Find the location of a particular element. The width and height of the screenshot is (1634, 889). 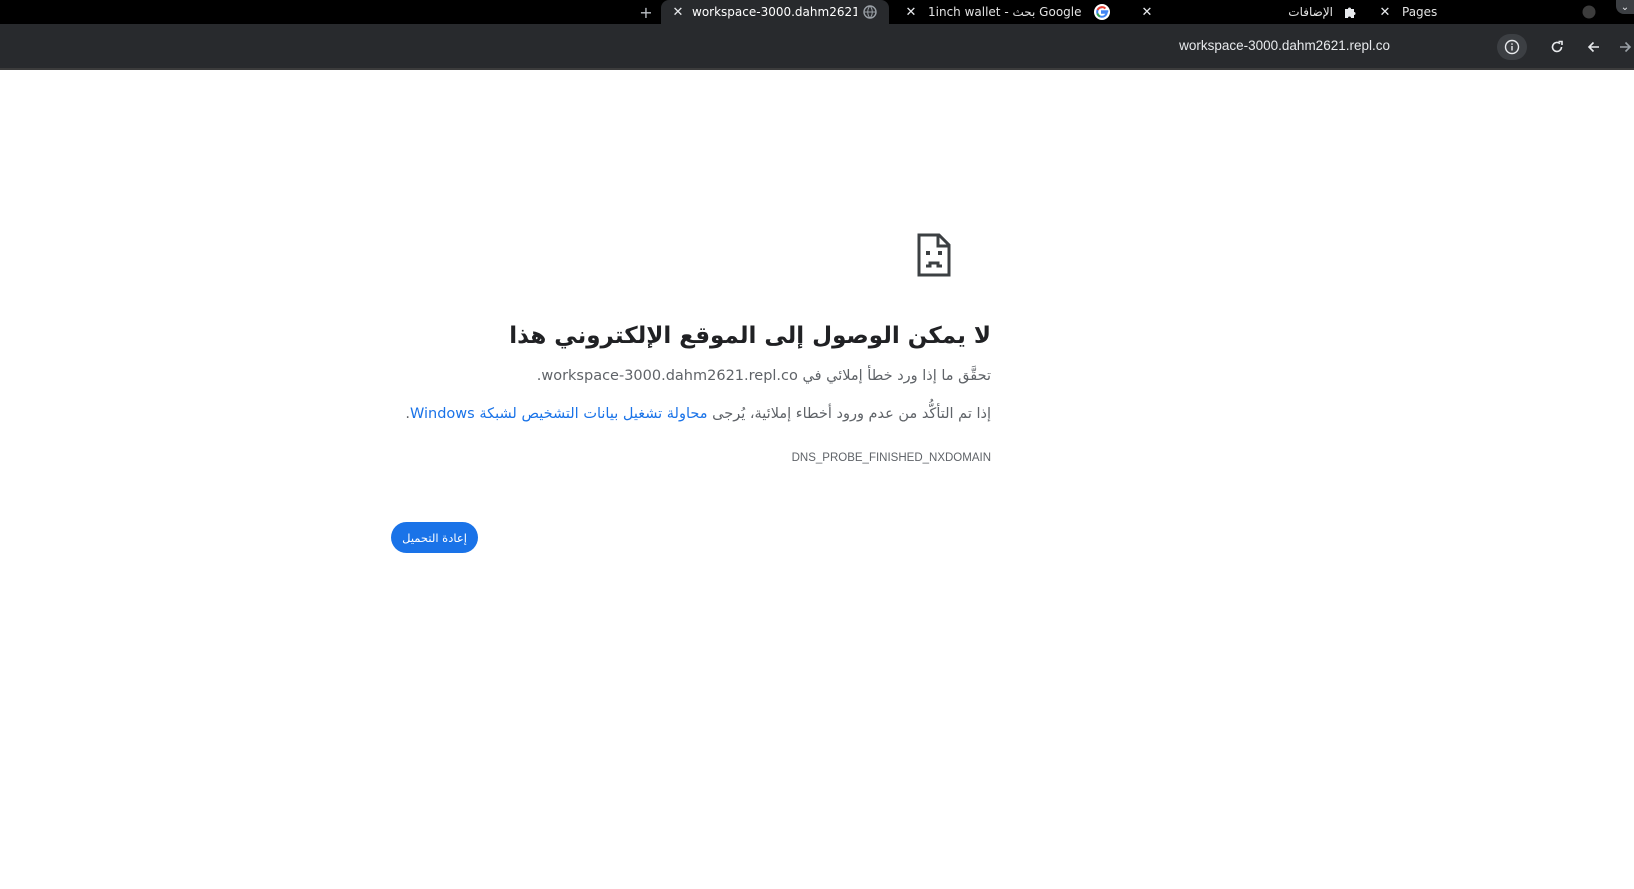

sad-page-icon is located at coordinates (934, 255).